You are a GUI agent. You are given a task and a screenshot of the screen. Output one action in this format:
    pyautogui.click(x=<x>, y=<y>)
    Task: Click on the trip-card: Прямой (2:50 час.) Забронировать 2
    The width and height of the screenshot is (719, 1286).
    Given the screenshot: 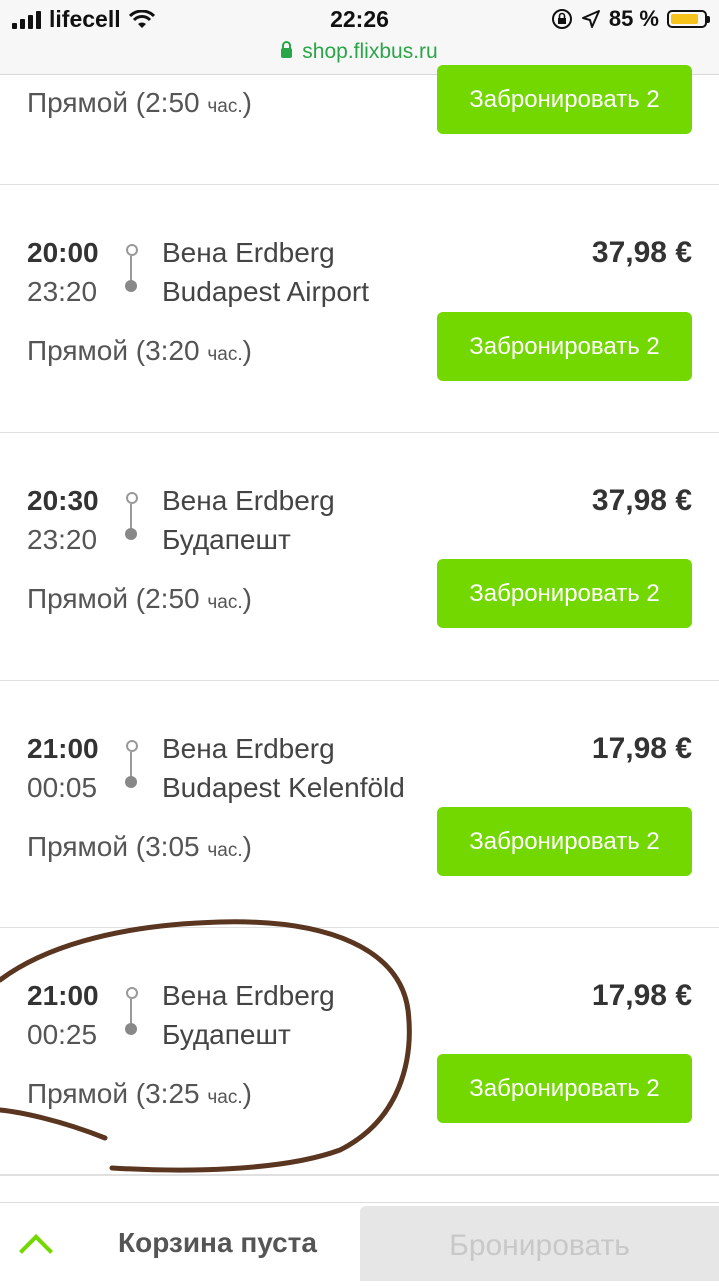 What is the action you would take?
    pyautogui.click(x=359, y=125)
    